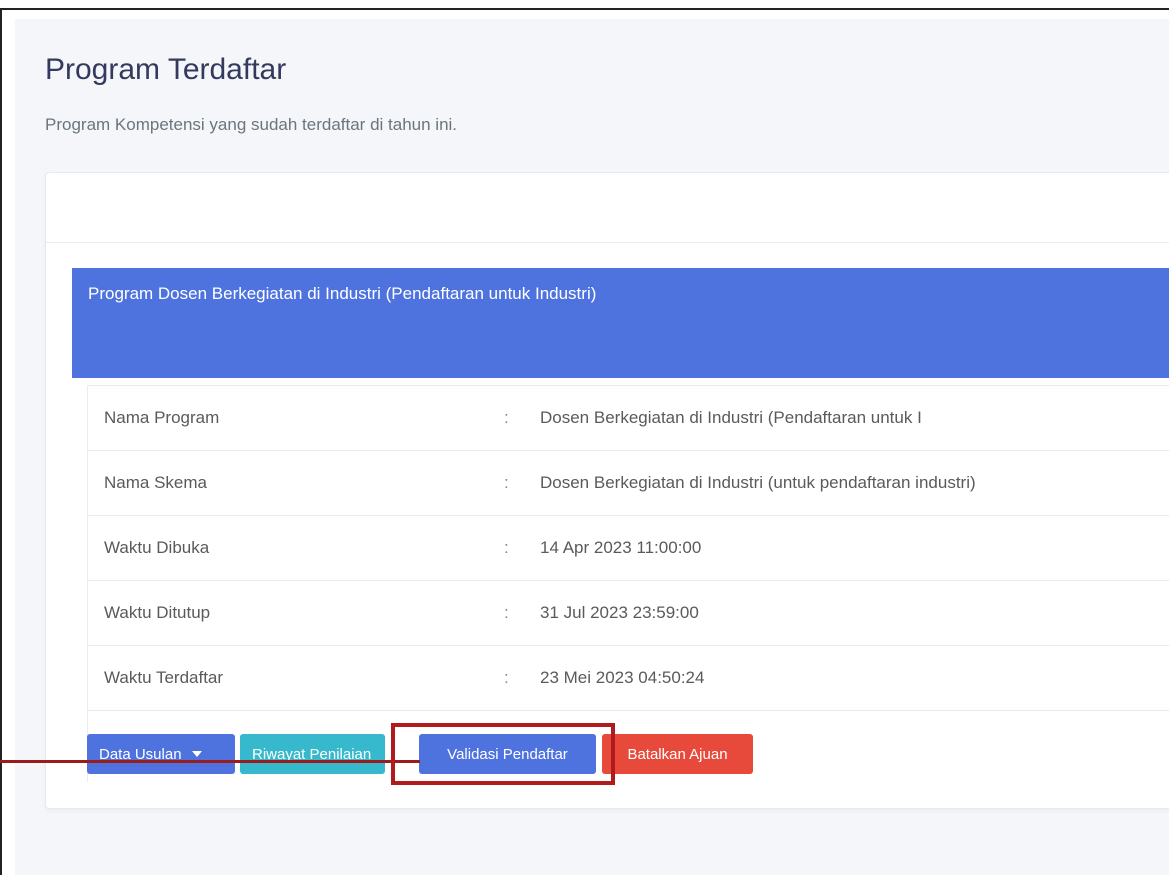 The image size is (1169, 875). What do you see at coordinates (157, 547) in the screenshot?
I see `detail-label: Waktu Dibuka` at bounding box center [157, 547].